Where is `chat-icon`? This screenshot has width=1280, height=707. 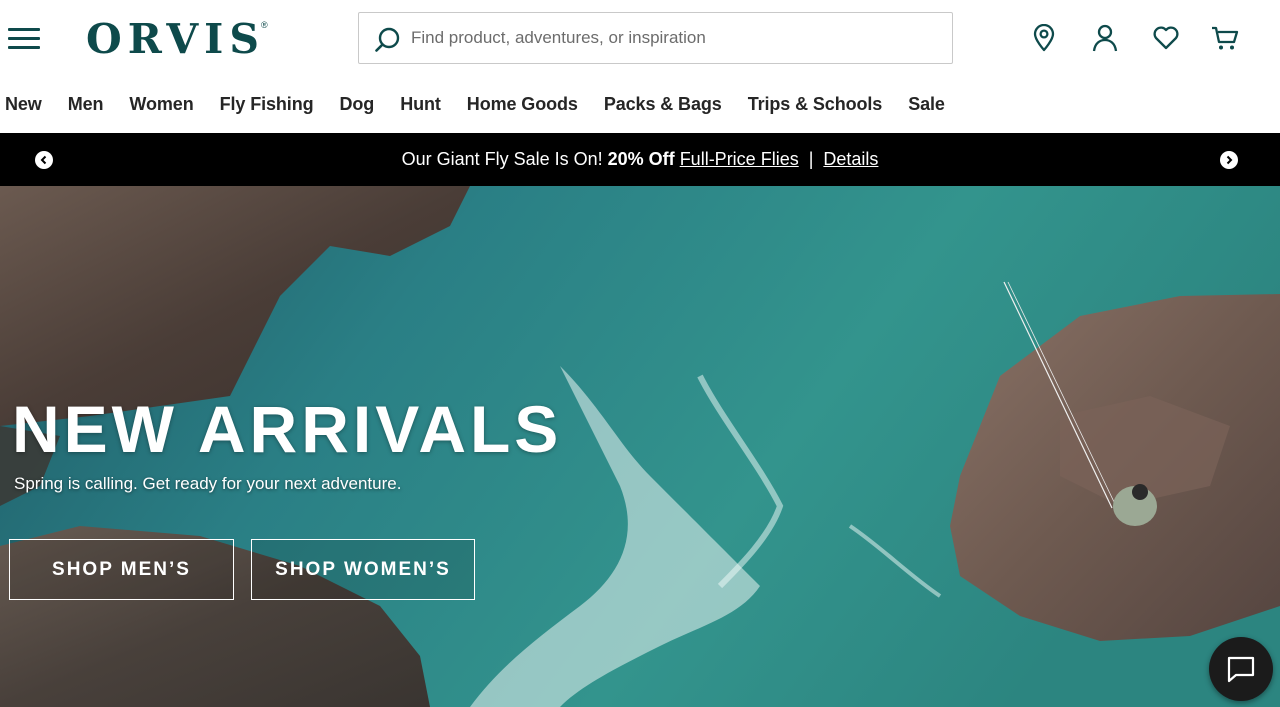
chat-icon is located at coordinates (1241, 669).